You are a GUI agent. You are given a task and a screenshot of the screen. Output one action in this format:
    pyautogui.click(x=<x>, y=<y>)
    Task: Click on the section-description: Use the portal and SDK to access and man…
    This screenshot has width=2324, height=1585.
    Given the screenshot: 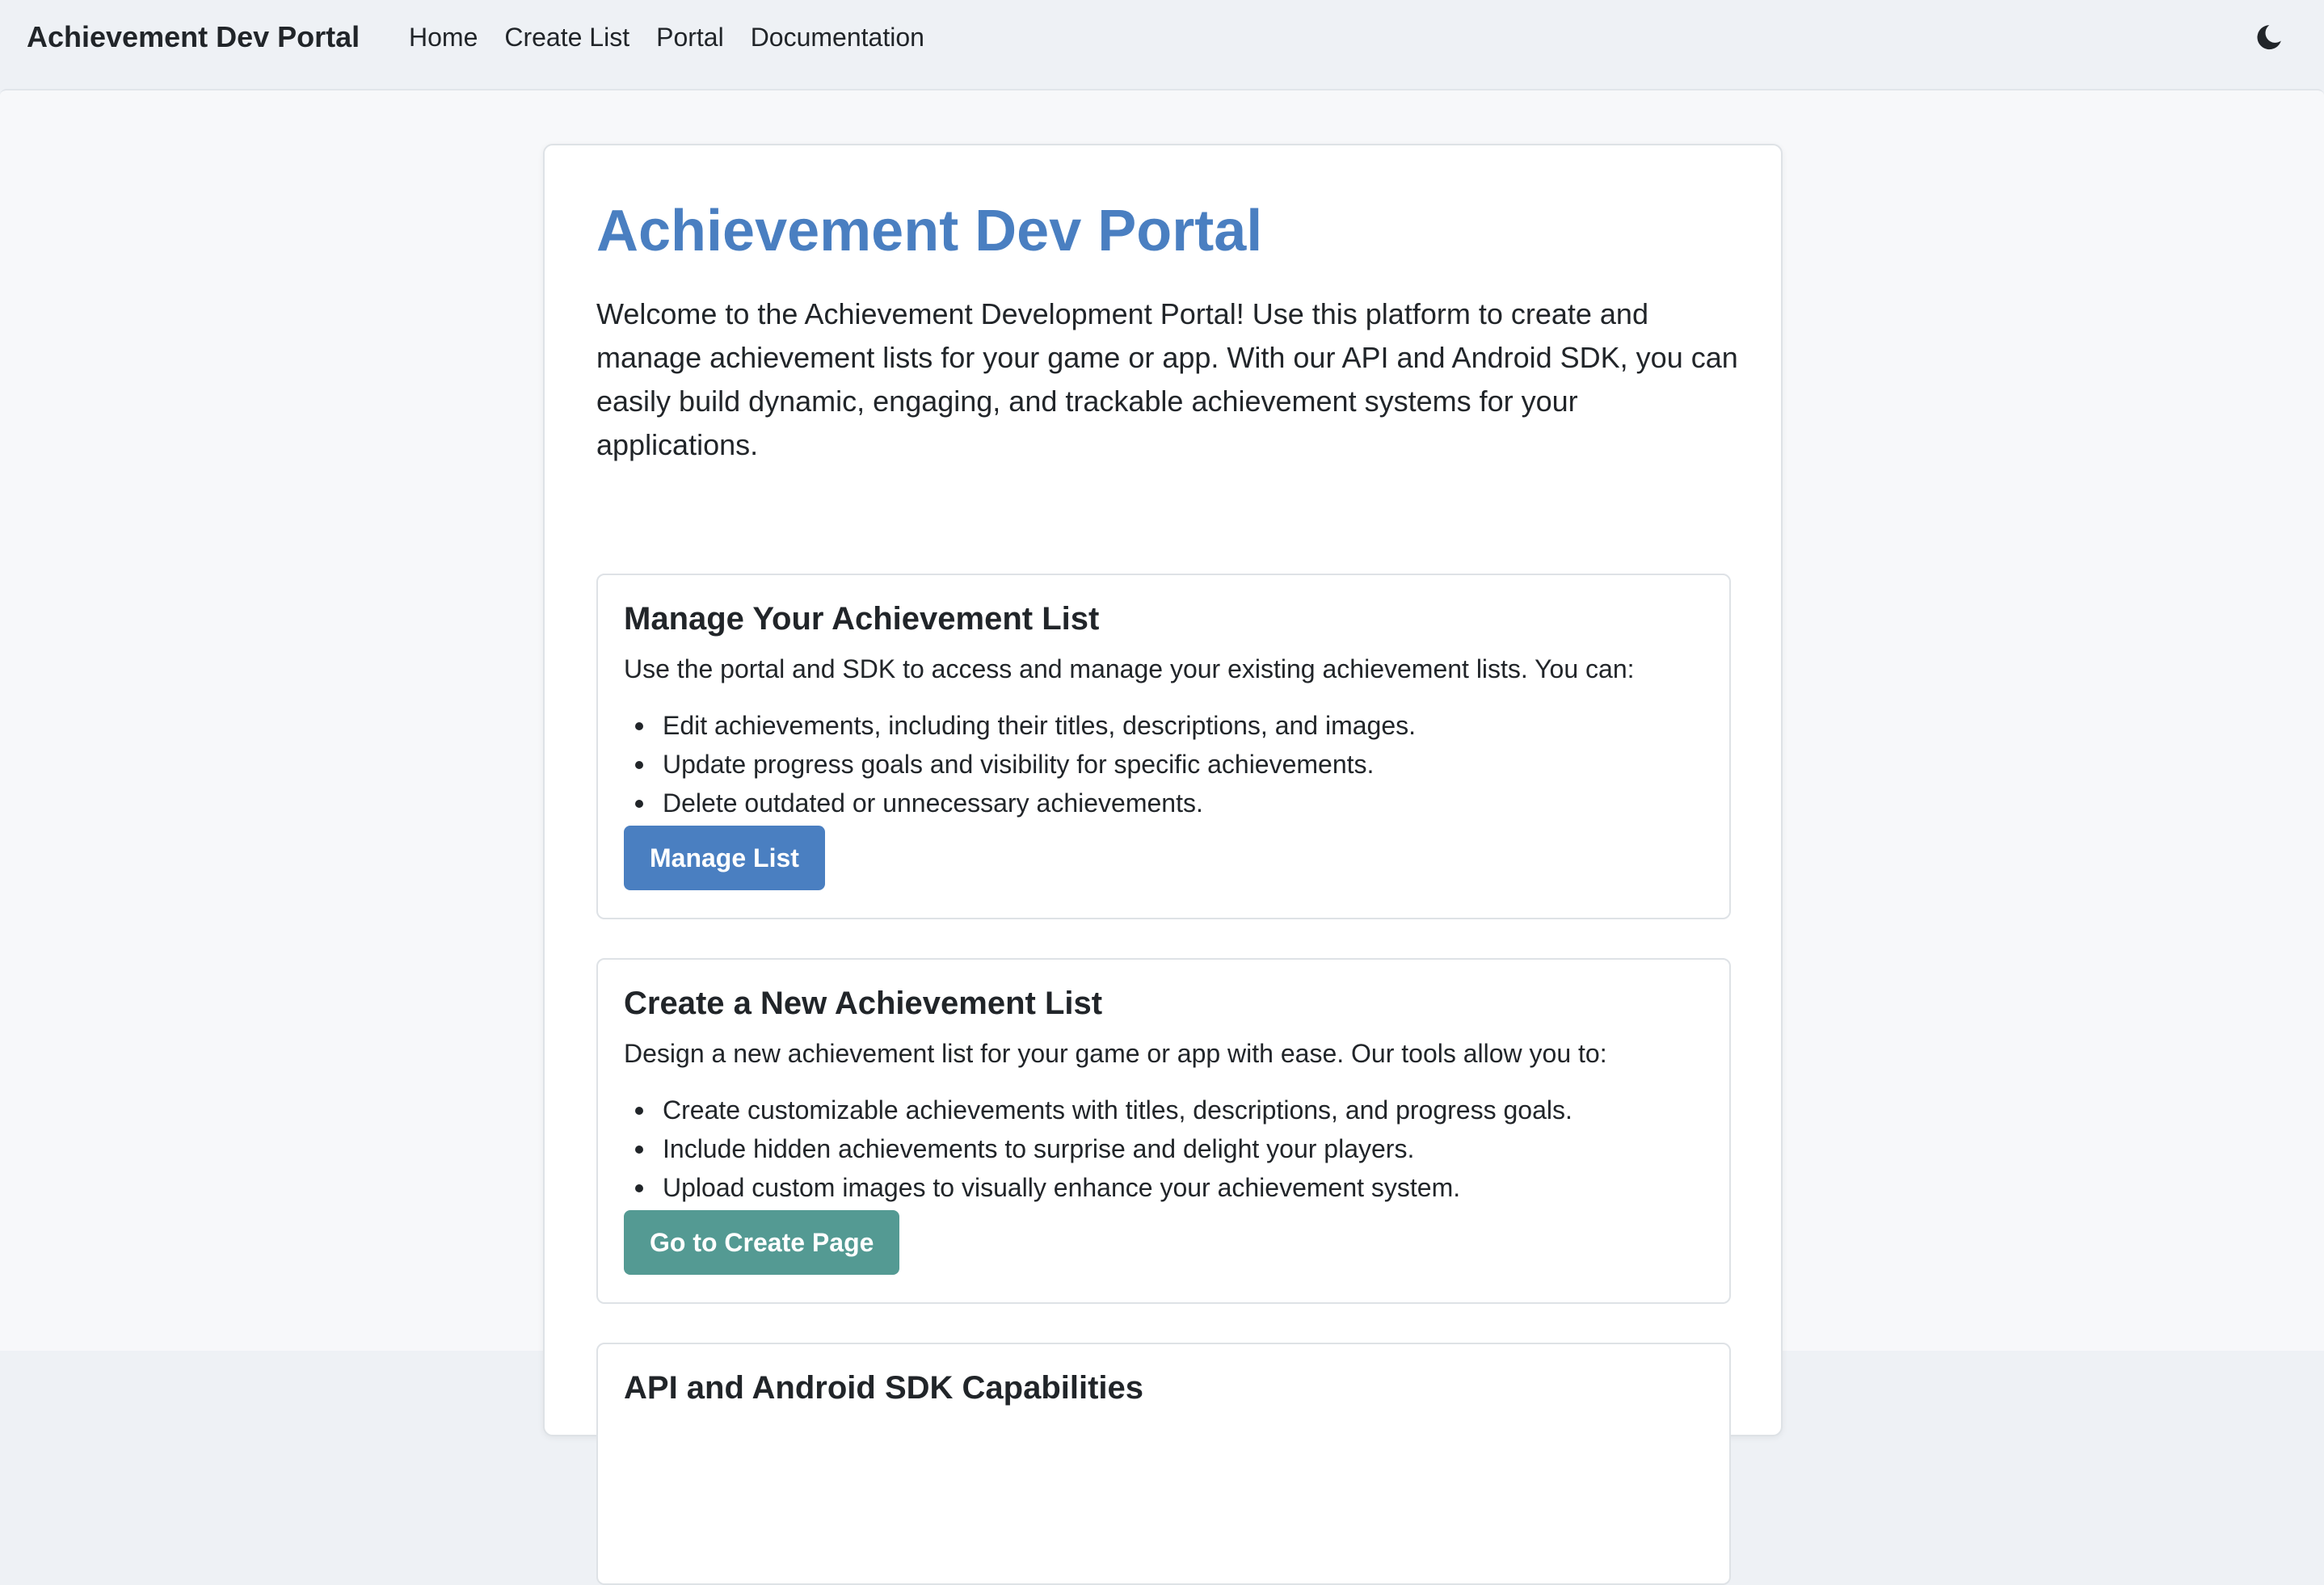 What is the action you would take?
    pyautogui.click(x=1129, y=668)
    